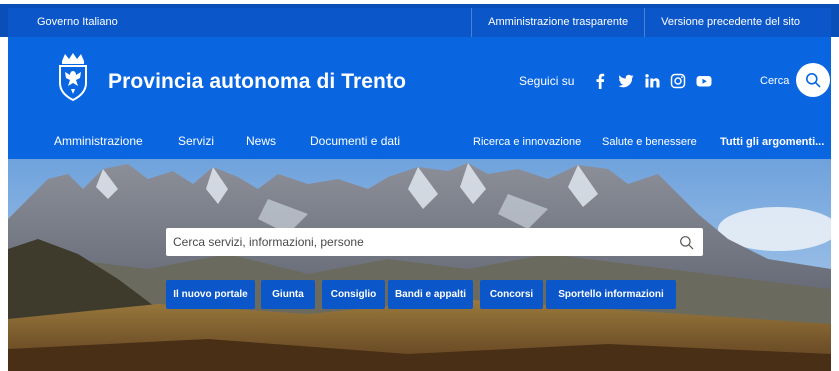  I want to click on quick-link-nuovo-portale: Il nuovo portale, so click(210, 294).